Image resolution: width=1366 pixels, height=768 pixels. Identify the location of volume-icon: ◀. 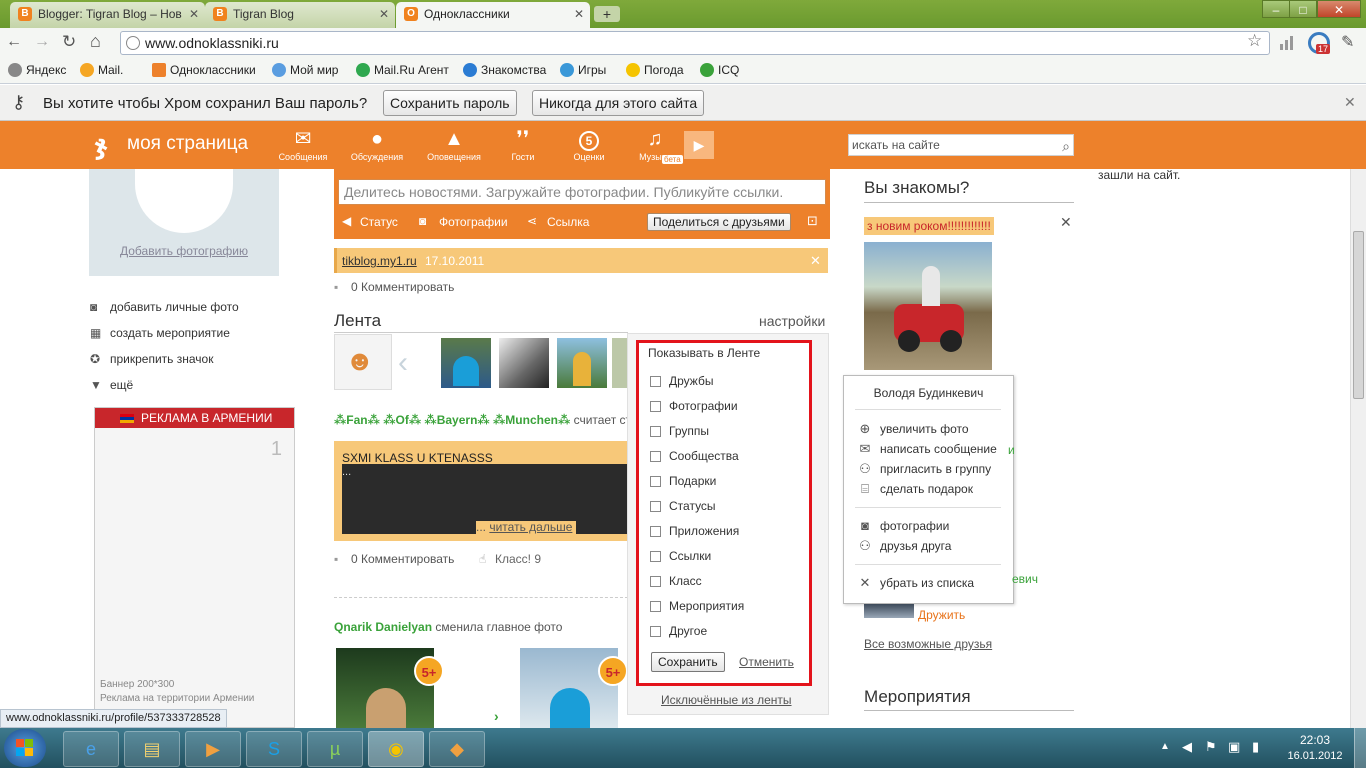
(1187, 747).